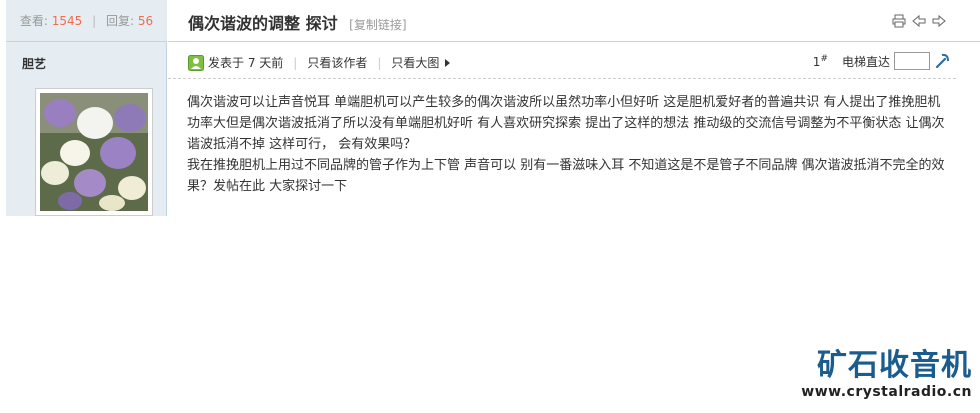  What do you see at coordinates (86, 21) in the screenshot?
I see `thread-stats: 查看: 1545 | 回复: 56` at bounding box center [86, 21].